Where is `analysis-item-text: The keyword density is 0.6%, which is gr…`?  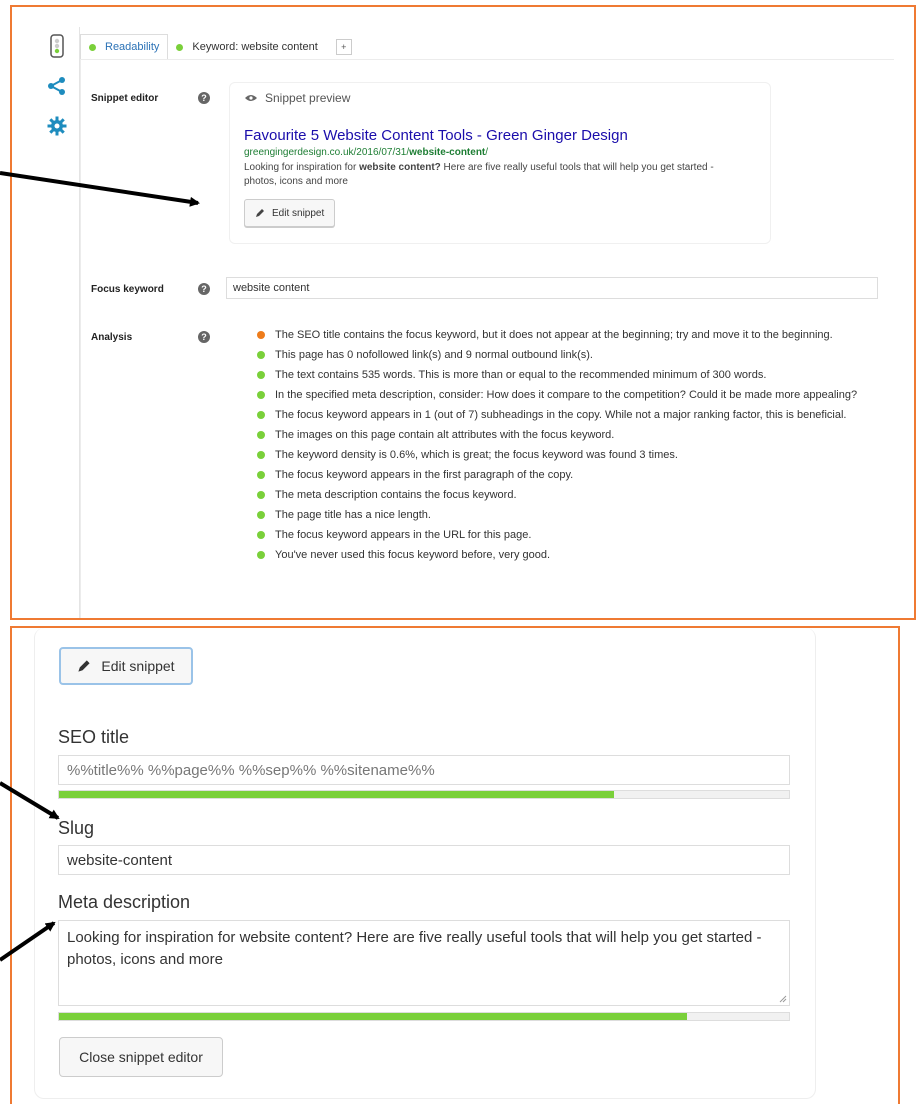 analysis-item-text: The keyword density is 0.6%, which is gr… is located at coordinates (476, 455).